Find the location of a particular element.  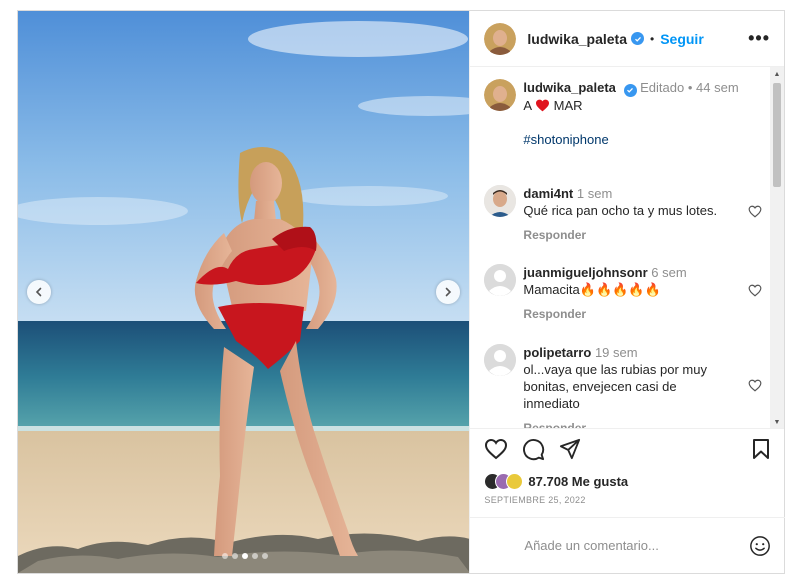

caption-username: ludwika_paleta is located at coordinates (569, 87).